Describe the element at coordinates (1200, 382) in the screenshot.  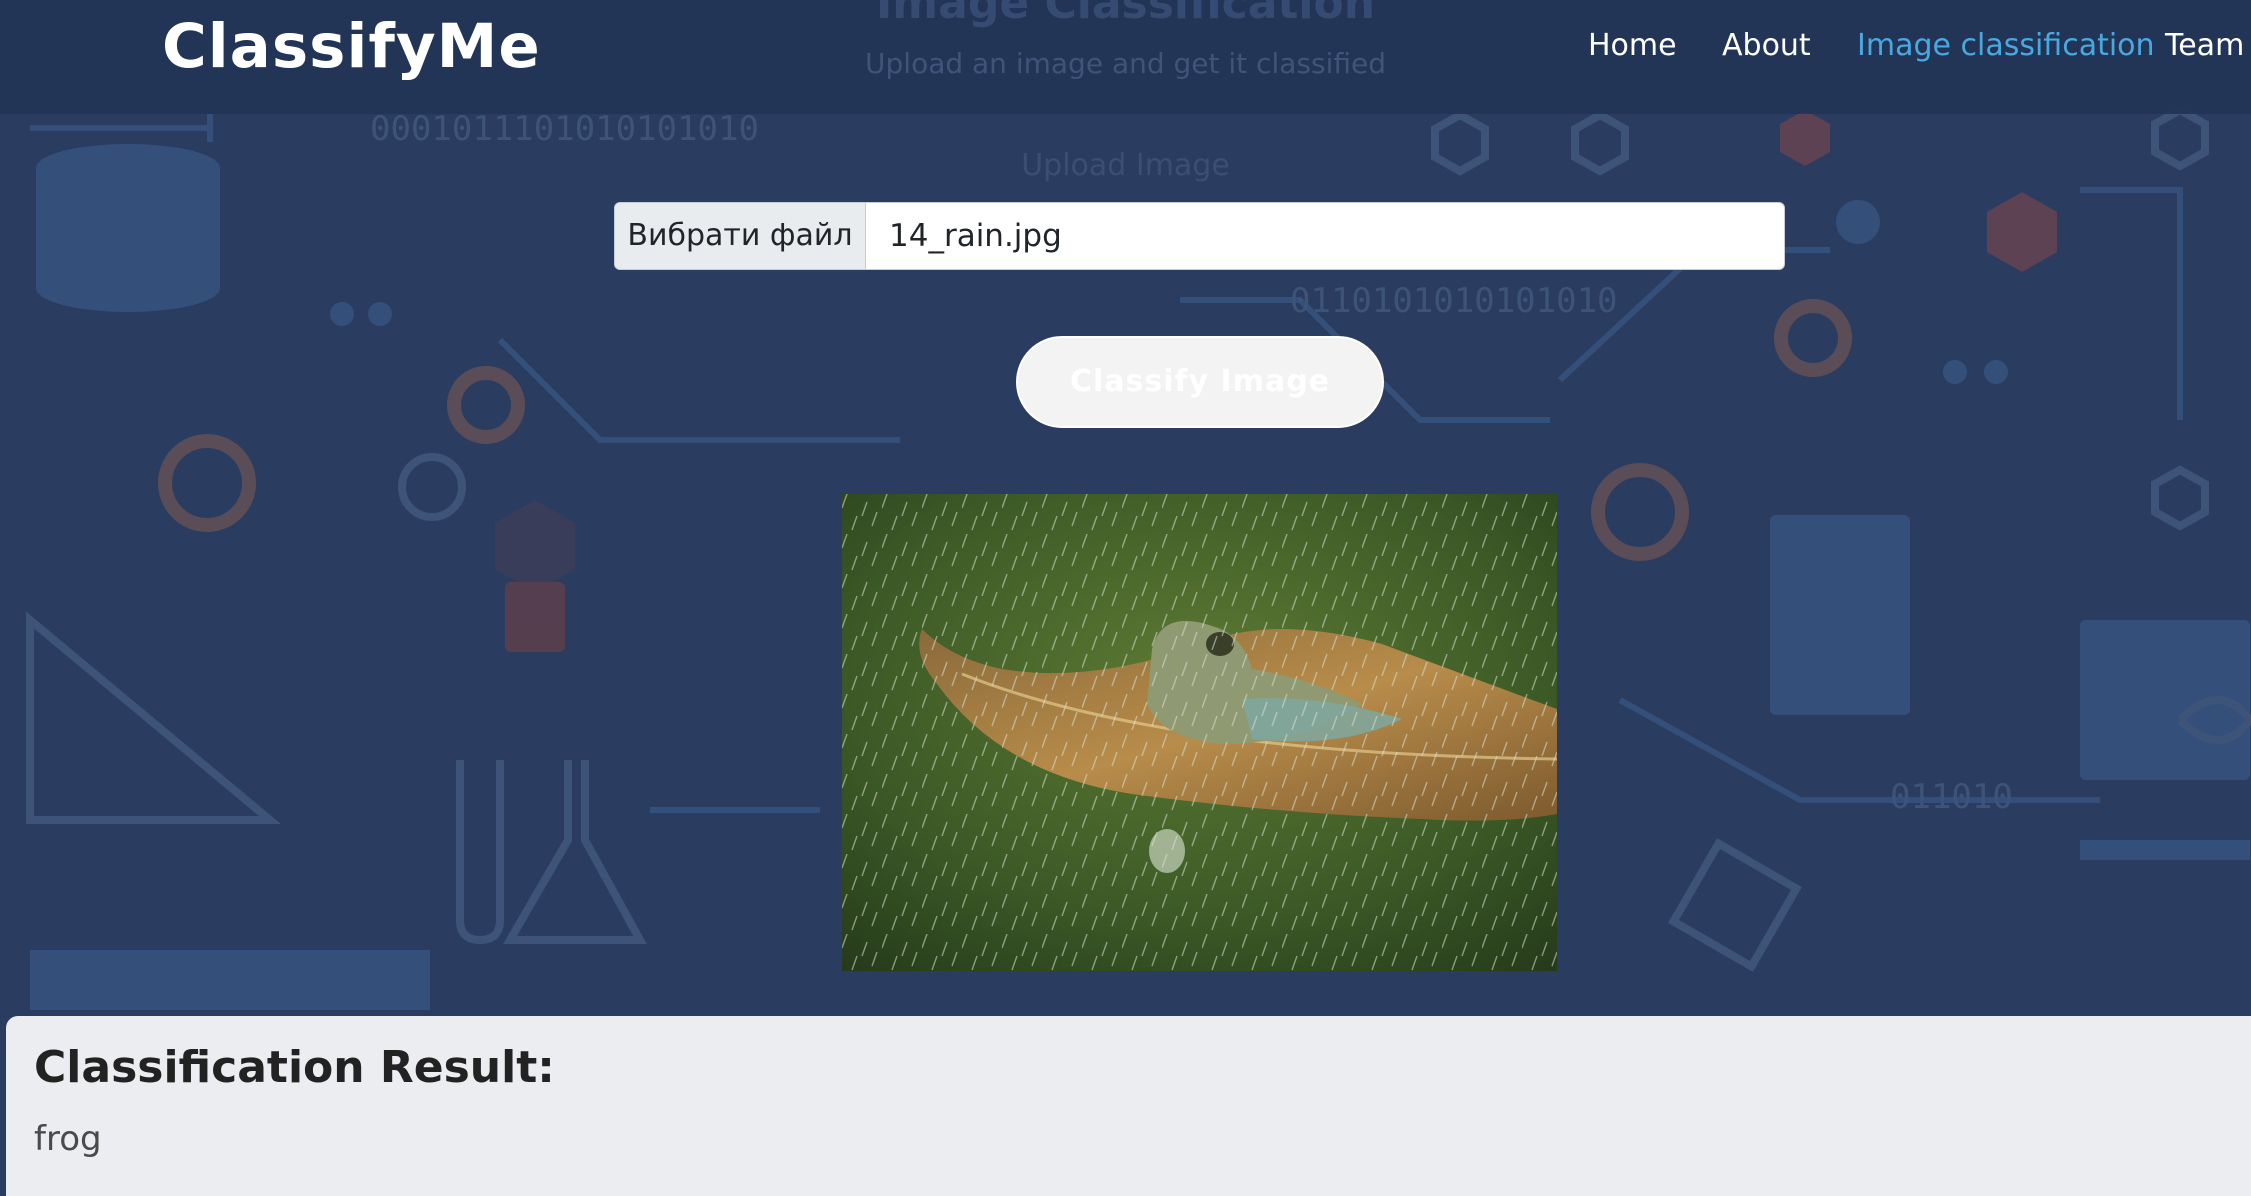
I see `classify-image-button: Classify Image` at that location.